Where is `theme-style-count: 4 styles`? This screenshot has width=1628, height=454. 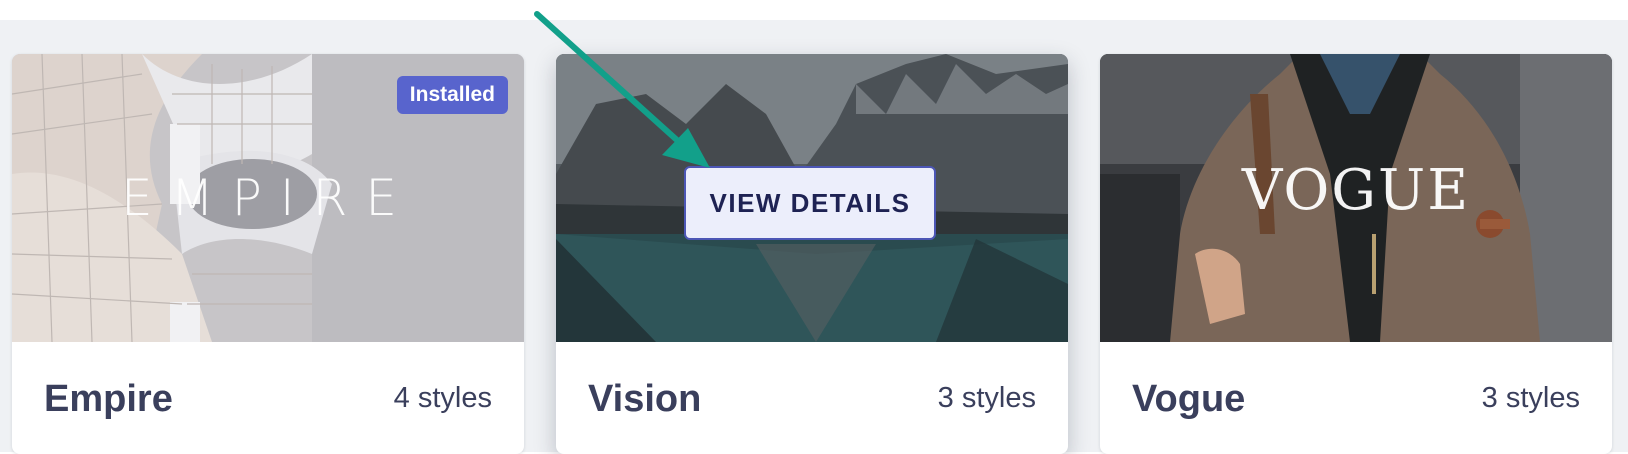
theme-style-count: 4 styles is located at coordinates (442, 398).